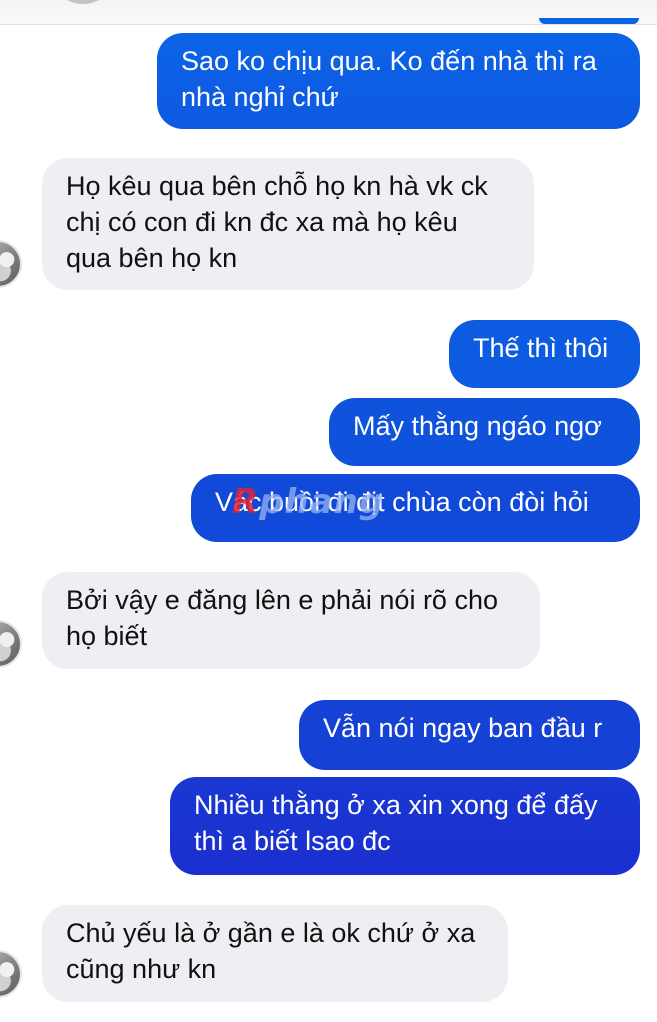 The height and width of the screenshot is (1022, 657). Describe the element at coordinates (484, 432) in the screenshot. I see `outgoing-message: Mấy thằng ngáo ngơ` at that location.